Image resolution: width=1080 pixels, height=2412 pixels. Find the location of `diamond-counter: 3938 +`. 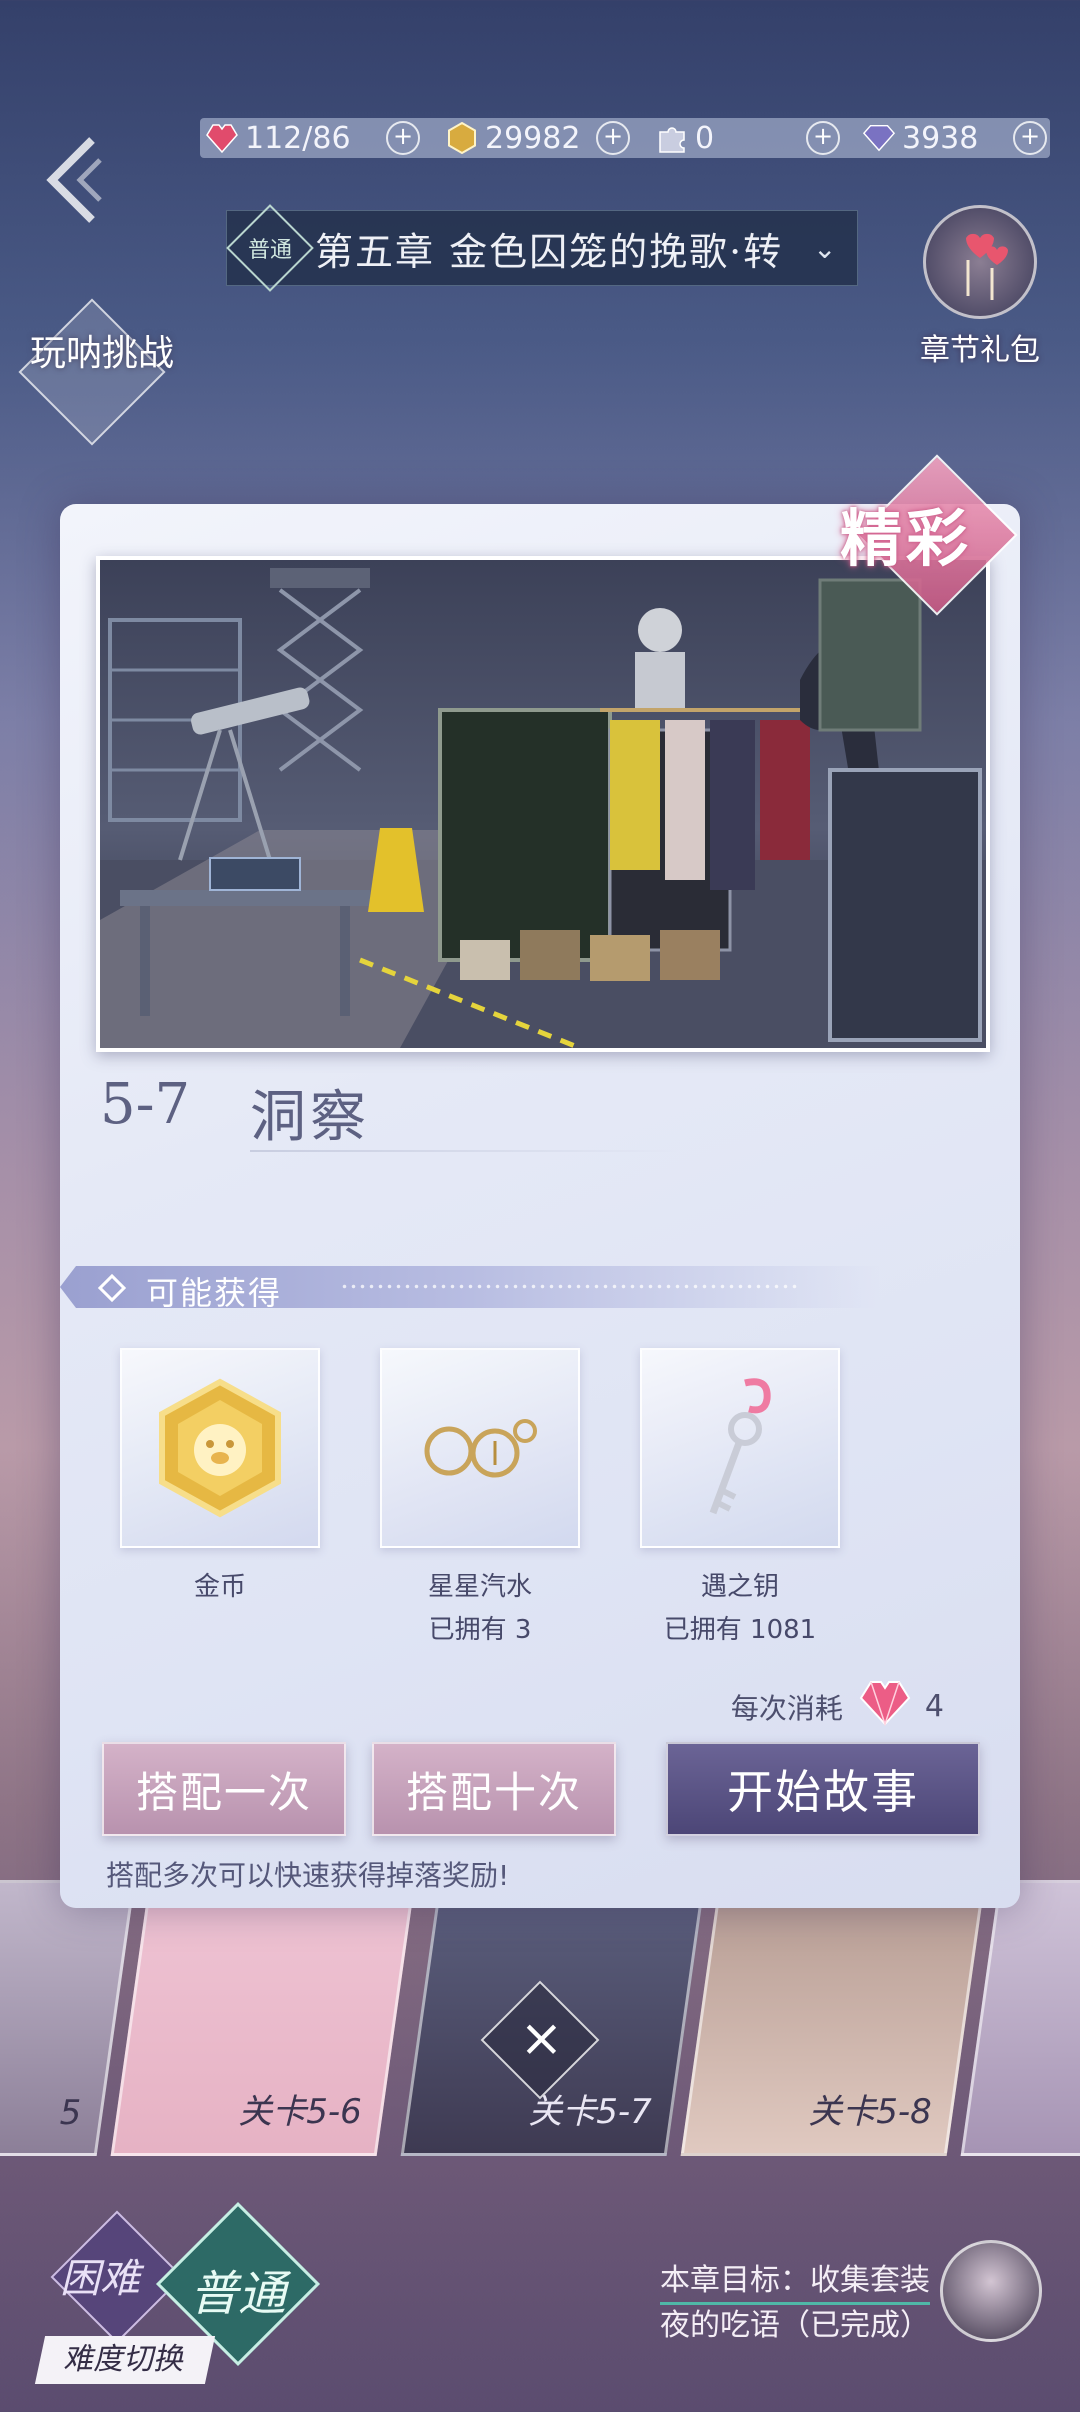

diamond-counter: 3938 + is located at coordinates (954, 138).